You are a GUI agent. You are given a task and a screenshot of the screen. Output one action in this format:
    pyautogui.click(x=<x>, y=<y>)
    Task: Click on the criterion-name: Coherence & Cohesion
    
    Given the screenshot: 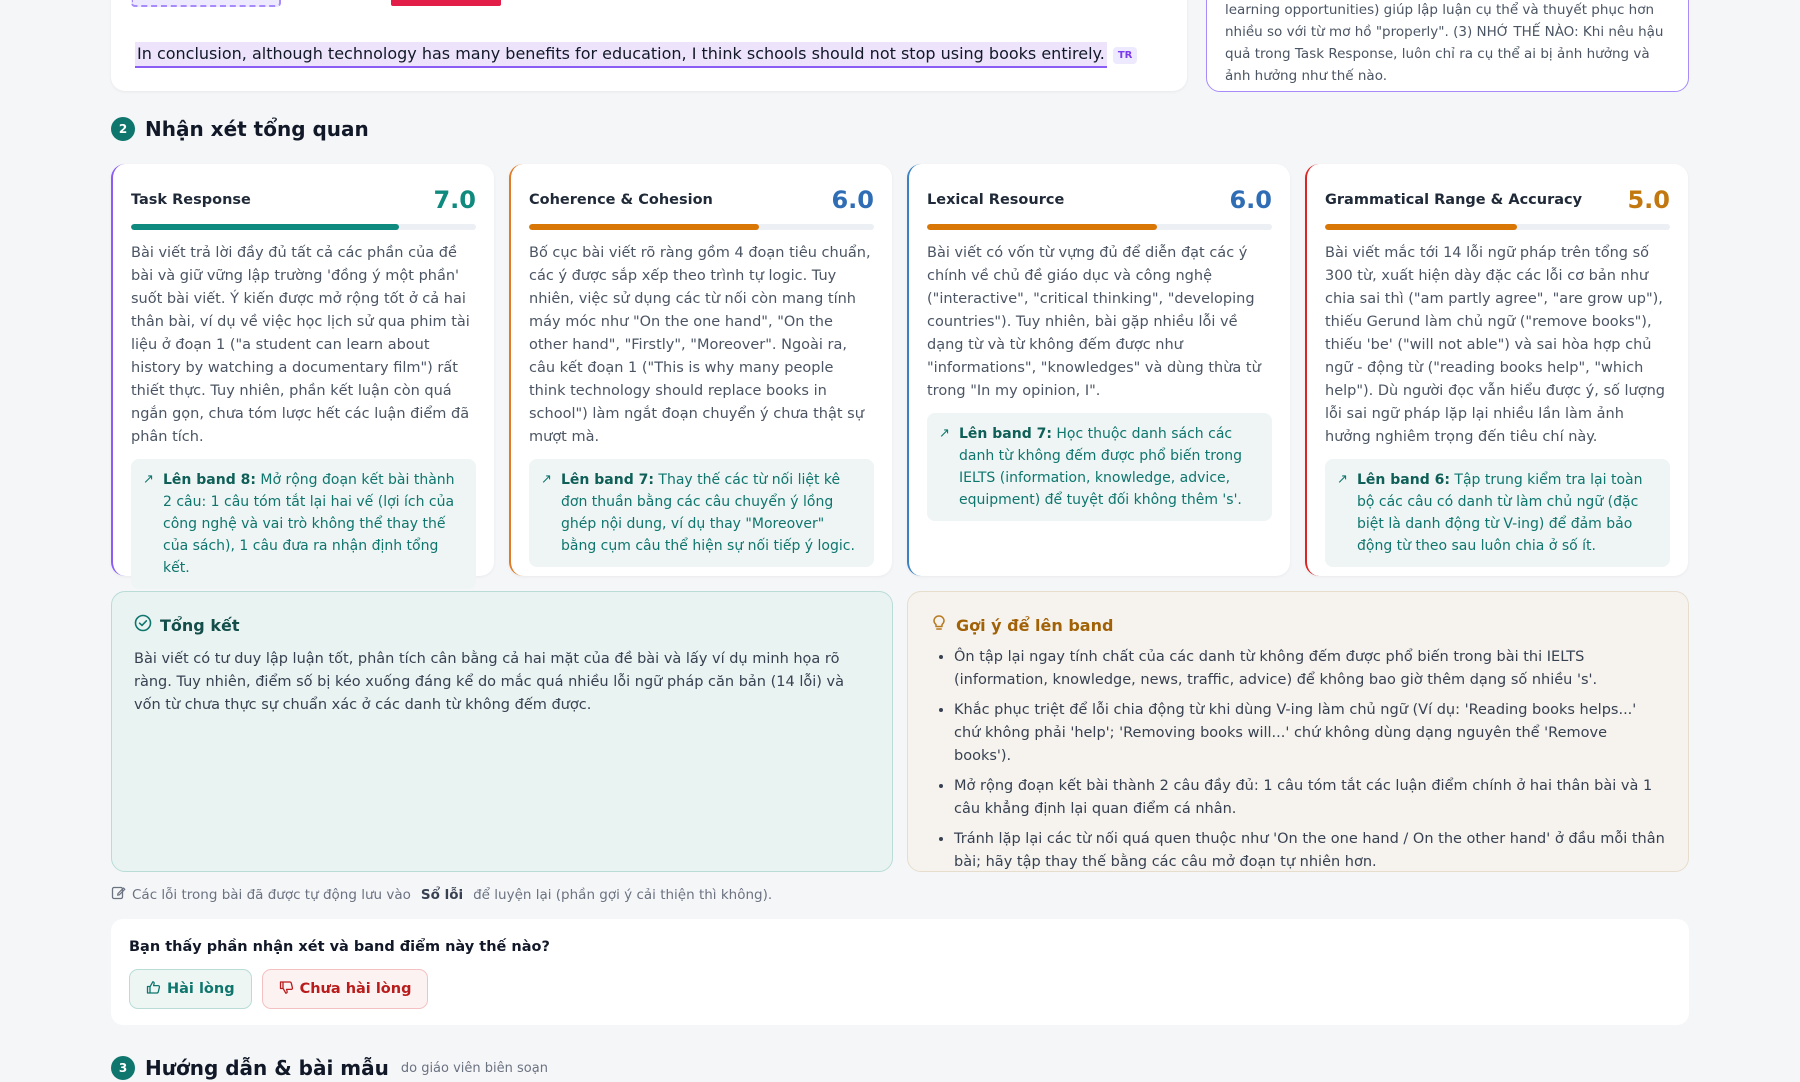 What is the action you would take?
    pyautogui.click(x=621, y=200)
    